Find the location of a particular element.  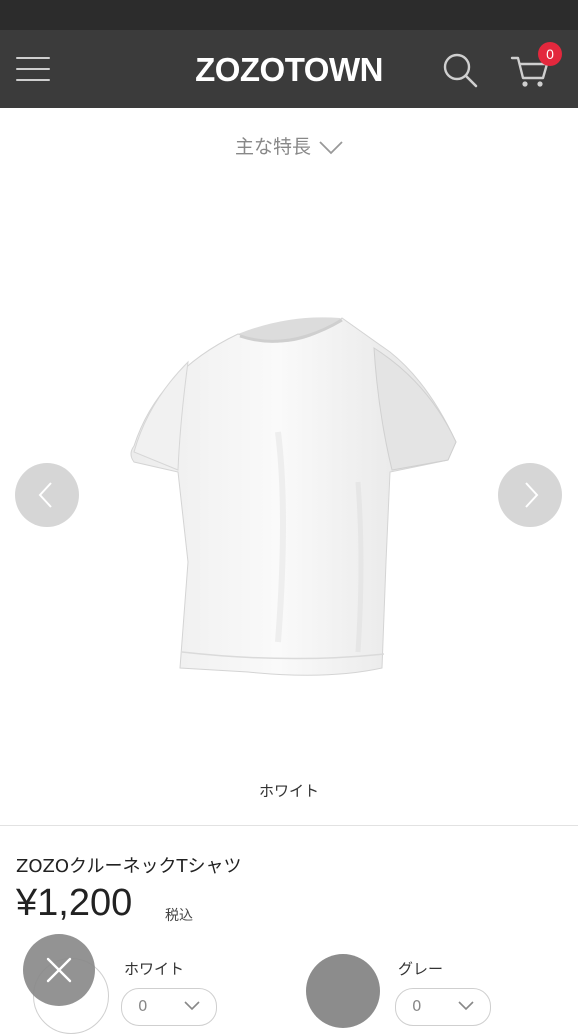

previous-image-button is located at coordinates (47, 495).